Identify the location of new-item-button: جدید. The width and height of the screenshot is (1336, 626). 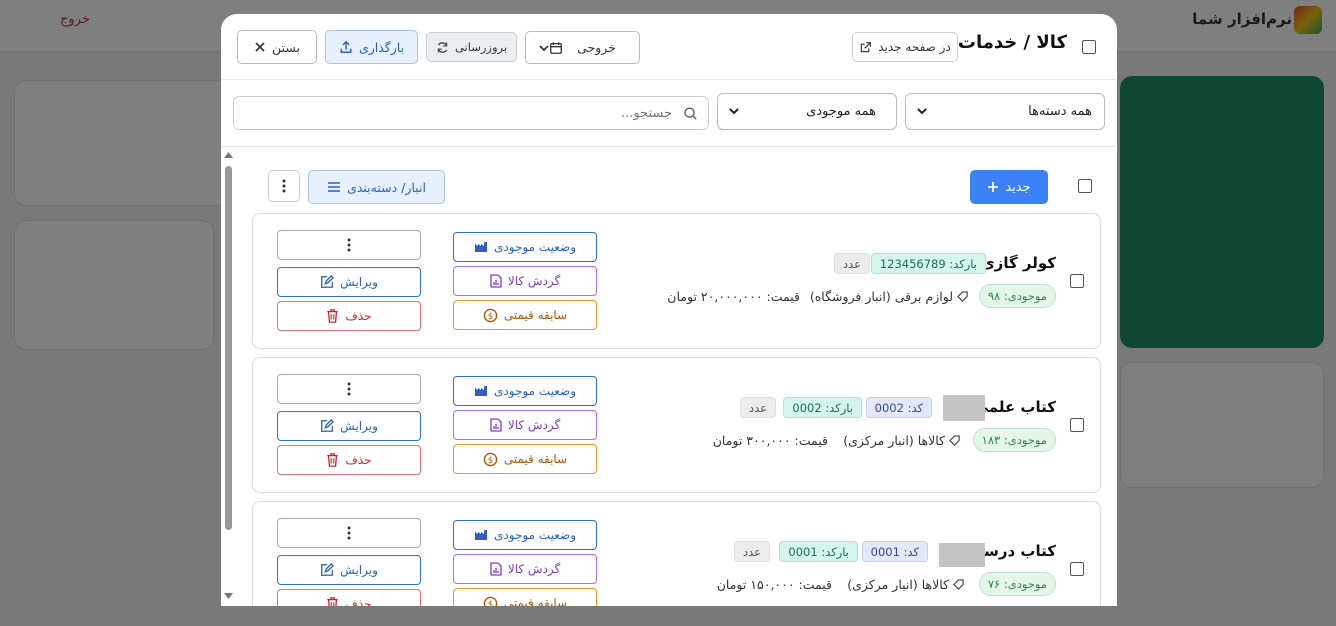
(1009, 187).